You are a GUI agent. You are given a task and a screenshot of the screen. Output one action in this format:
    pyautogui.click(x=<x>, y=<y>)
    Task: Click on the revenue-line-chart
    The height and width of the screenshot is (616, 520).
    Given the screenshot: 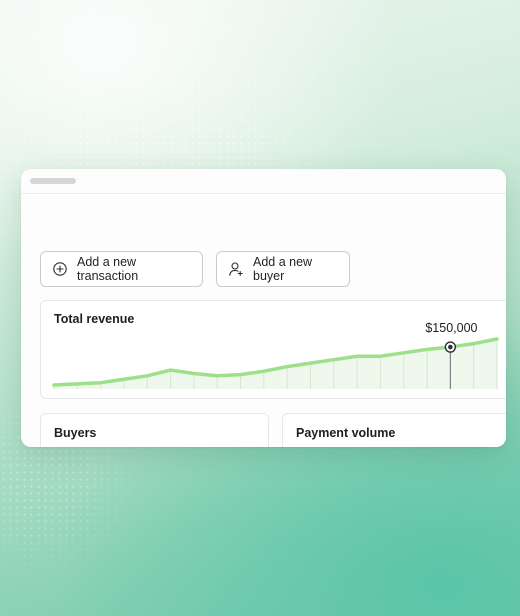 What is the action you would take?
    pyautogui.click(x=275, y=363)
    